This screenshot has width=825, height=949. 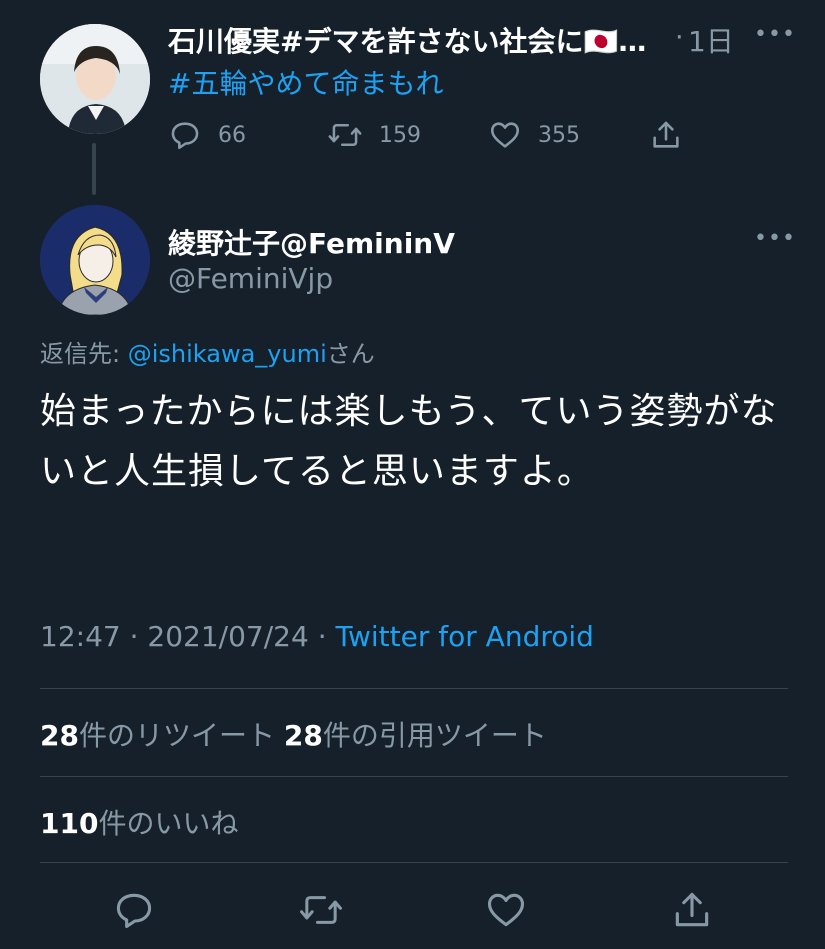 What do you see at coordinates (374, 135) in the screenshot?
I see `parent-retweet-button: 159` at bounding box center [374, 135].